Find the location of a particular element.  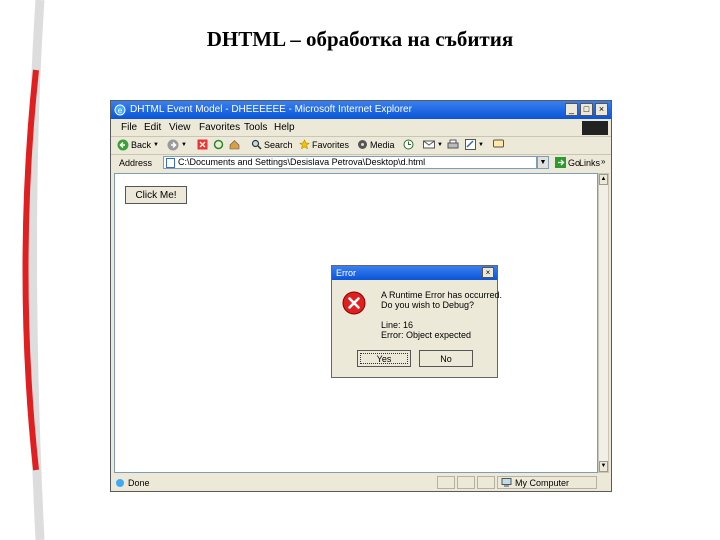

print-icon is located at coordinates (453, 144).